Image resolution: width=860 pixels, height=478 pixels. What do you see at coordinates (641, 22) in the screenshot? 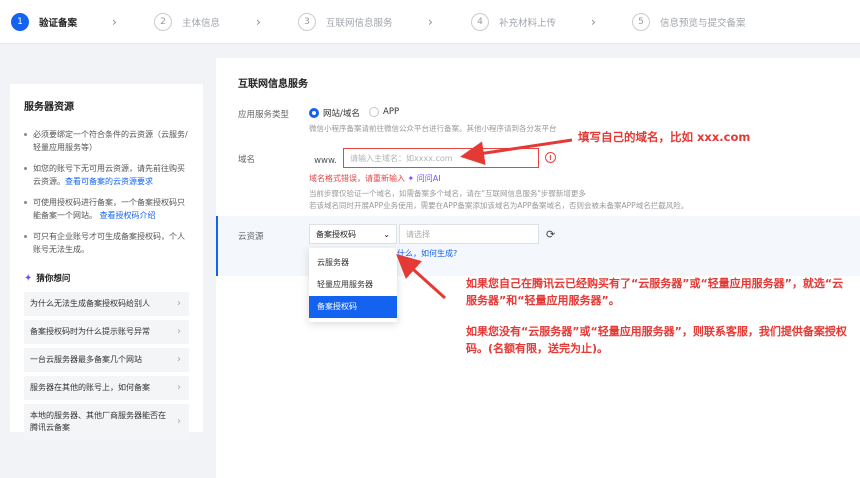
I see `step-number: 5` at bounding box center [641, 22].